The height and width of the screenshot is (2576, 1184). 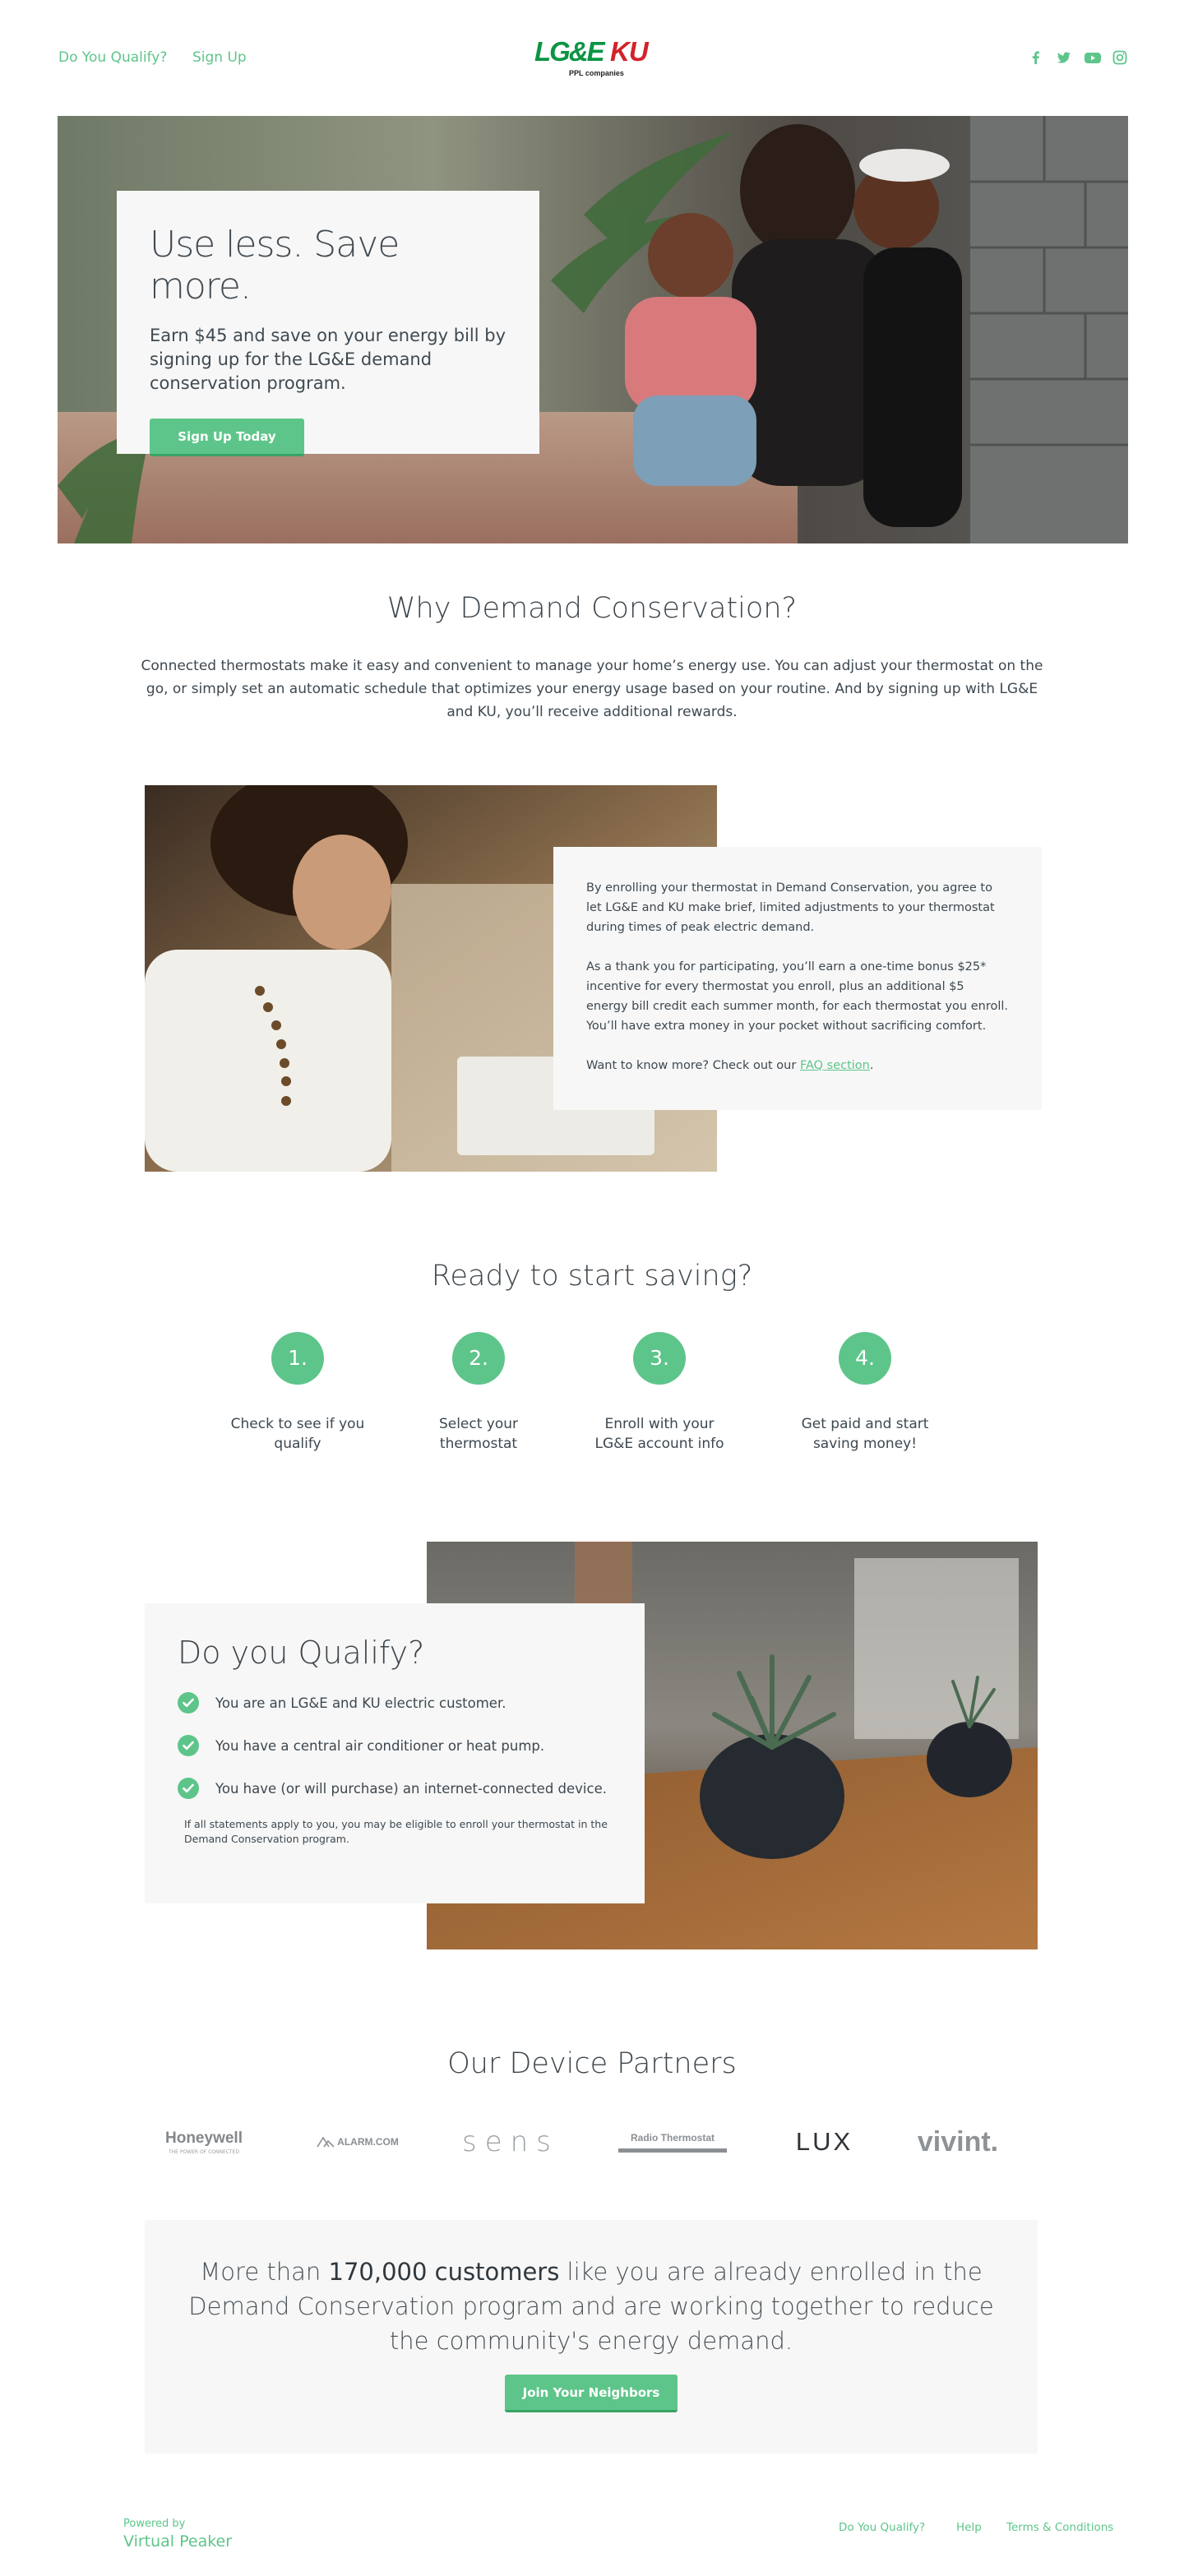 What do you see at coordinates (659, 1358) in the screenshot?
I see `step-number: 3.` at bounding box center [659, 1358].